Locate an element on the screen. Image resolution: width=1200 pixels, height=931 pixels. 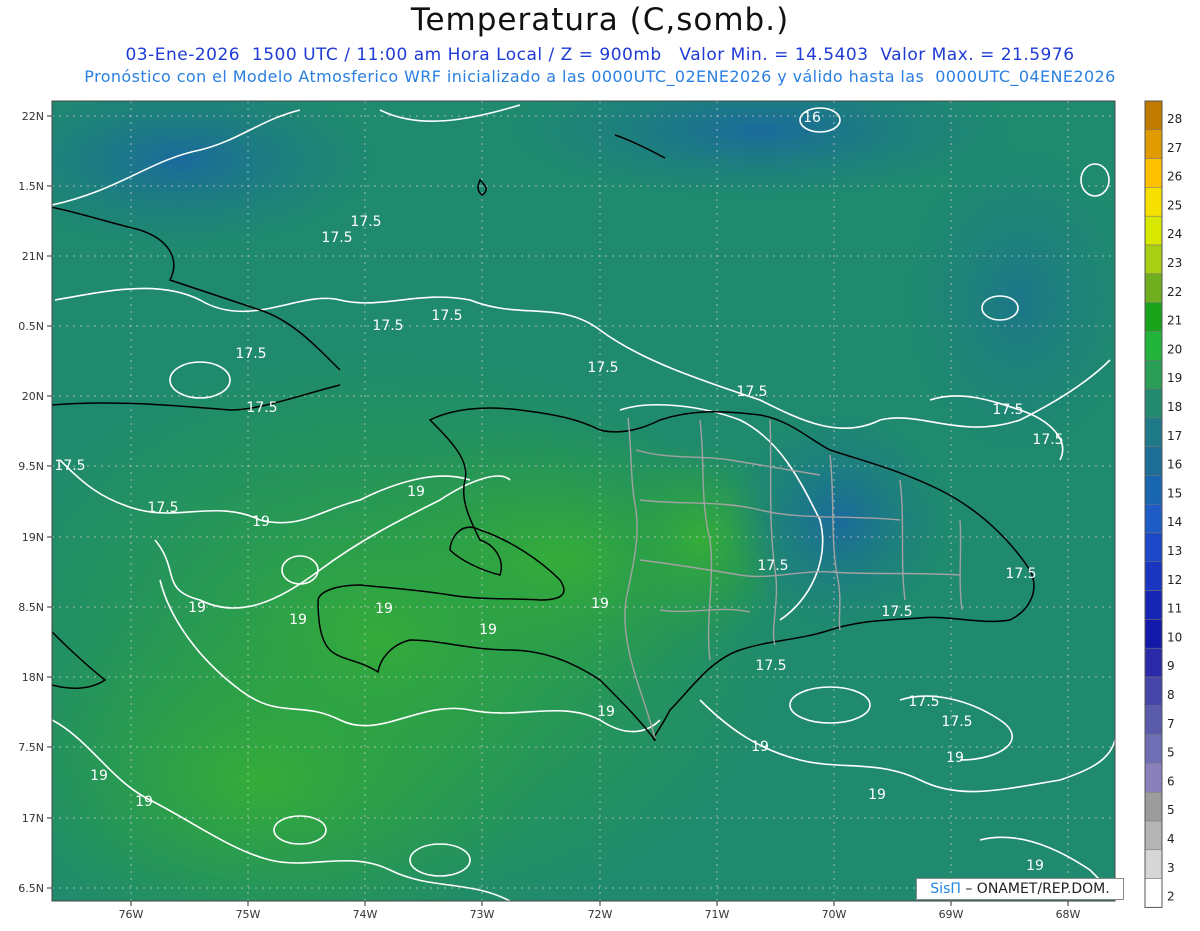
colorbar-label: 25 is located at coordinates (1174, 205).